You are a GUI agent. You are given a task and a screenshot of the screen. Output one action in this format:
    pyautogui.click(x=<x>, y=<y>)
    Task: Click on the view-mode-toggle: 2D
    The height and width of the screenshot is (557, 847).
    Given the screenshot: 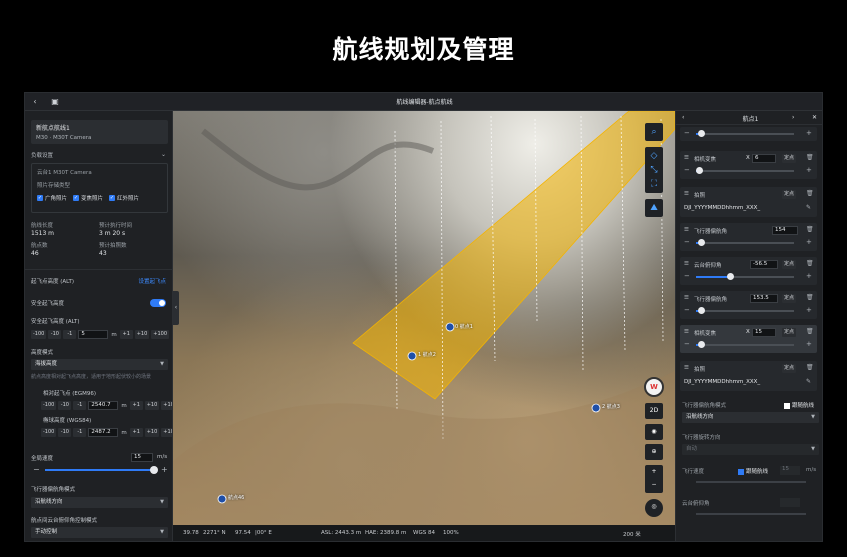 What is the action you would take?
    pyautogui.click(x=654, y=411)
    